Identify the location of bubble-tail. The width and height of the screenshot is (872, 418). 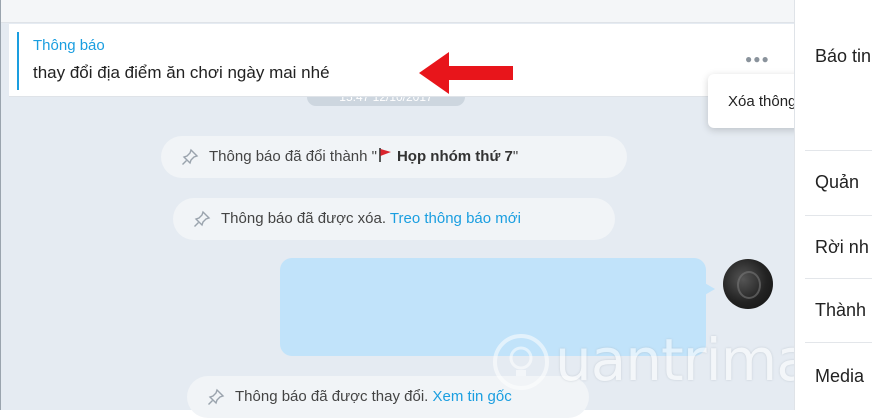
(709, 289).